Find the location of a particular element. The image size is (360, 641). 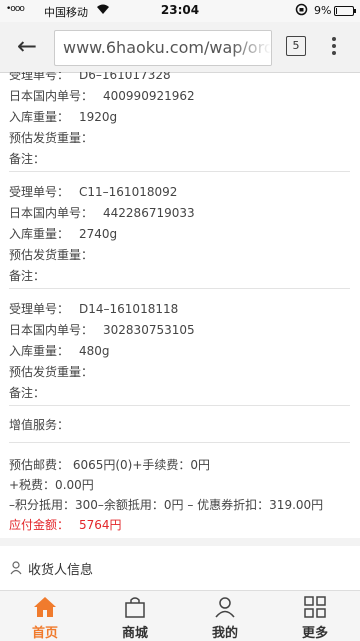

user-icon is located at coordinates (225, 607).